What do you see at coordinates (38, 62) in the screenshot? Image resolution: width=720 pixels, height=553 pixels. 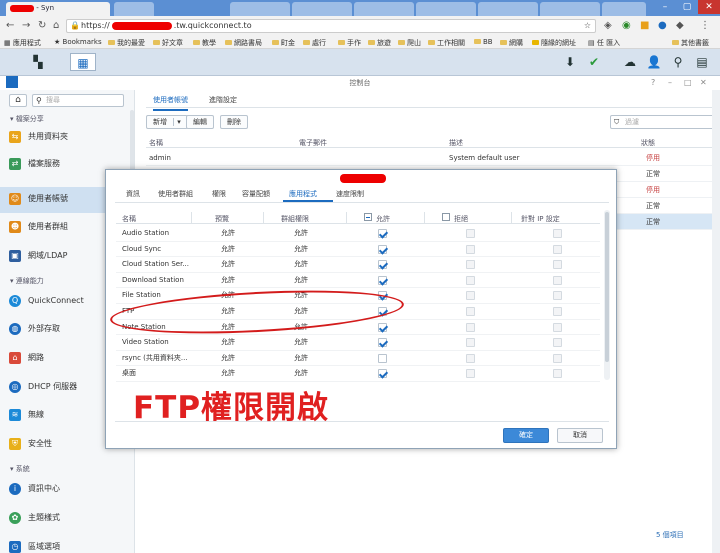 I see `main-menu-icon: ▚` at bounding box center [38, 62].